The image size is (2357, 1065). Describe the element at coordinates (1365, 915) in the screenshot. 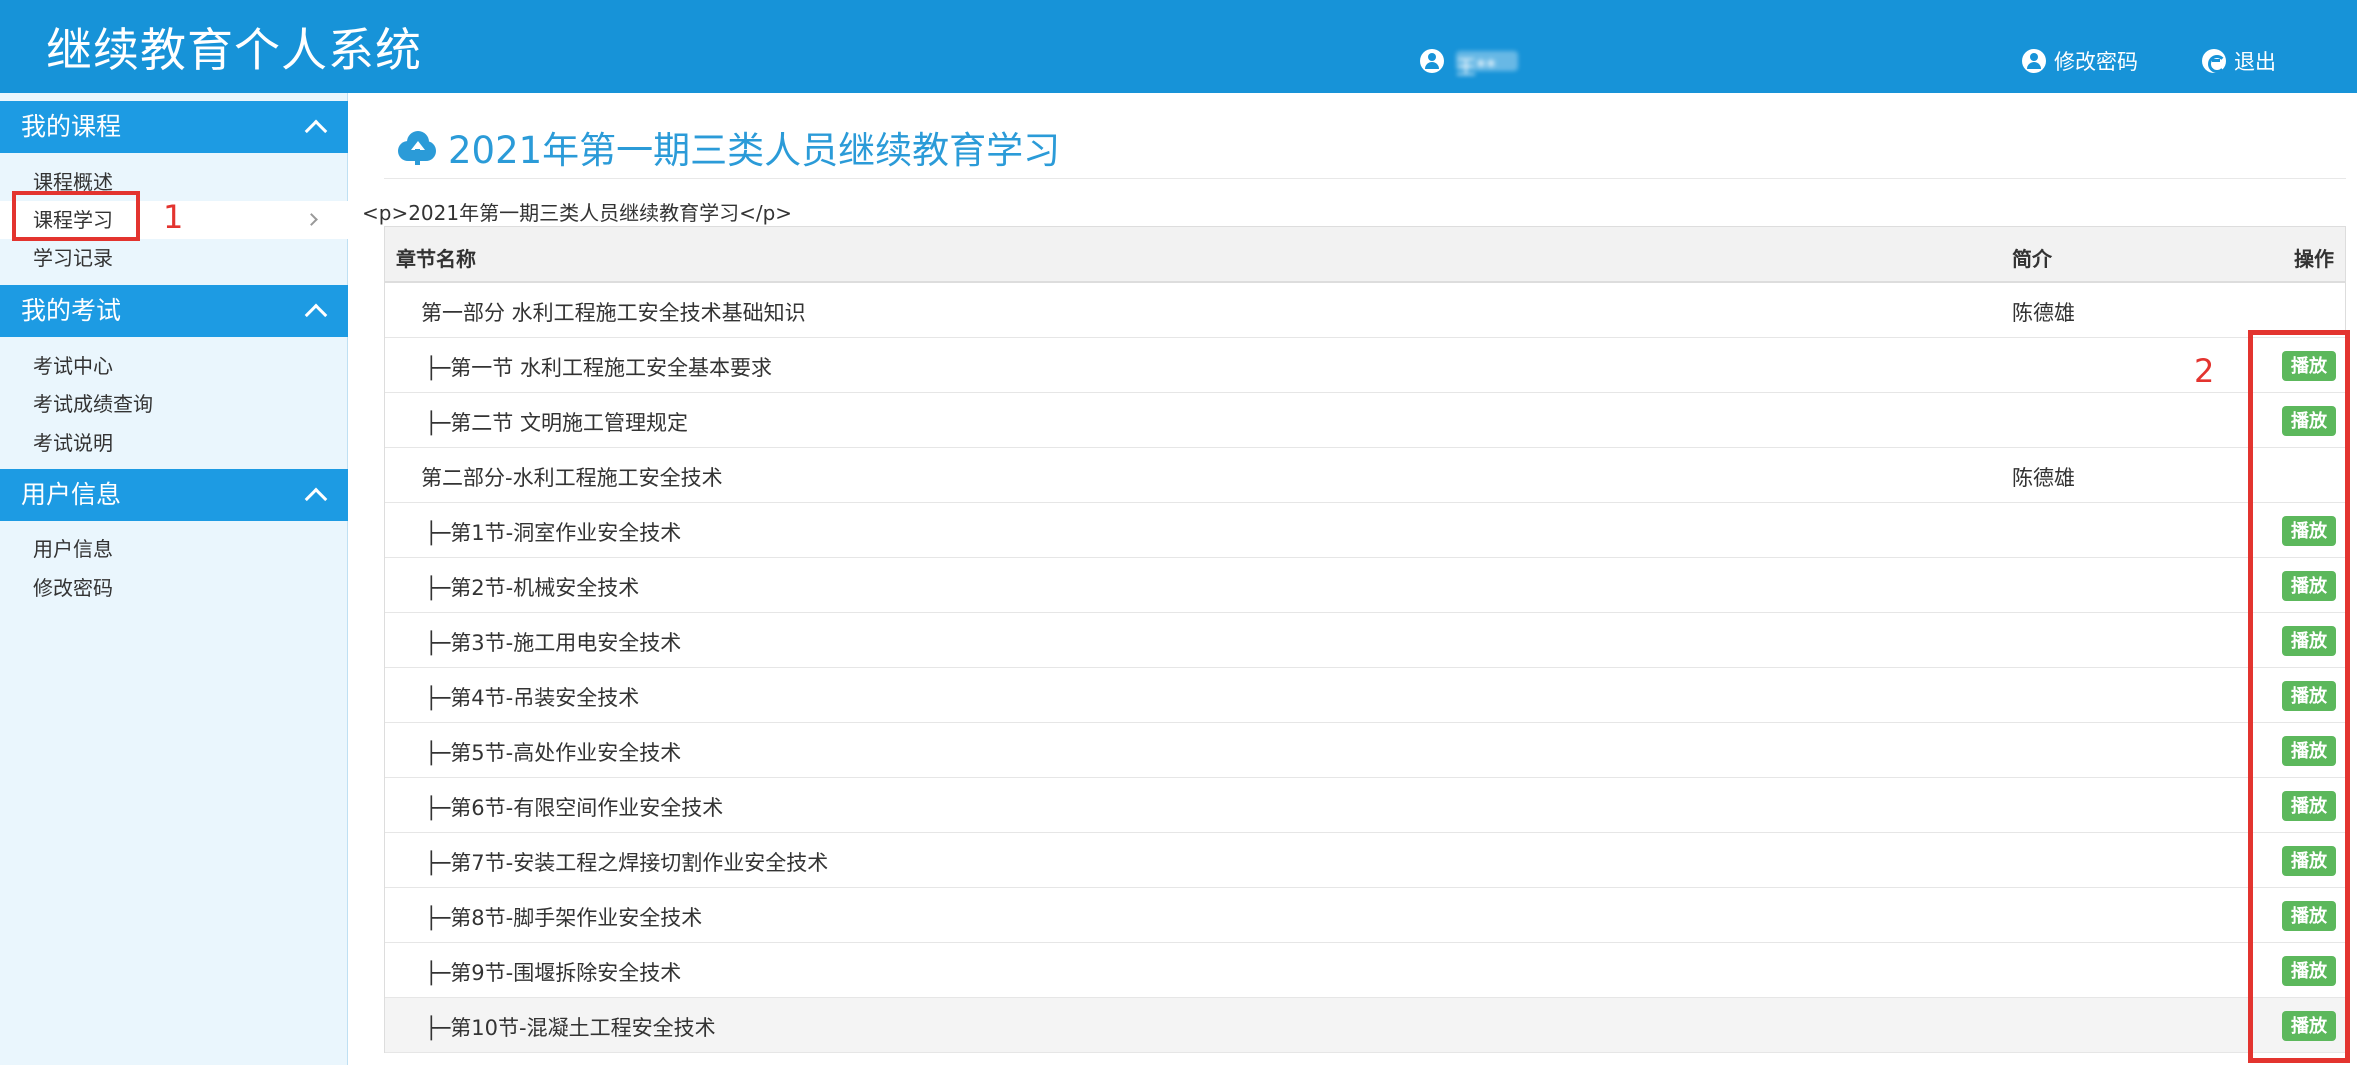

I see `table-row: ├─第8节-脚手架作业安全技术 播放` at that location.